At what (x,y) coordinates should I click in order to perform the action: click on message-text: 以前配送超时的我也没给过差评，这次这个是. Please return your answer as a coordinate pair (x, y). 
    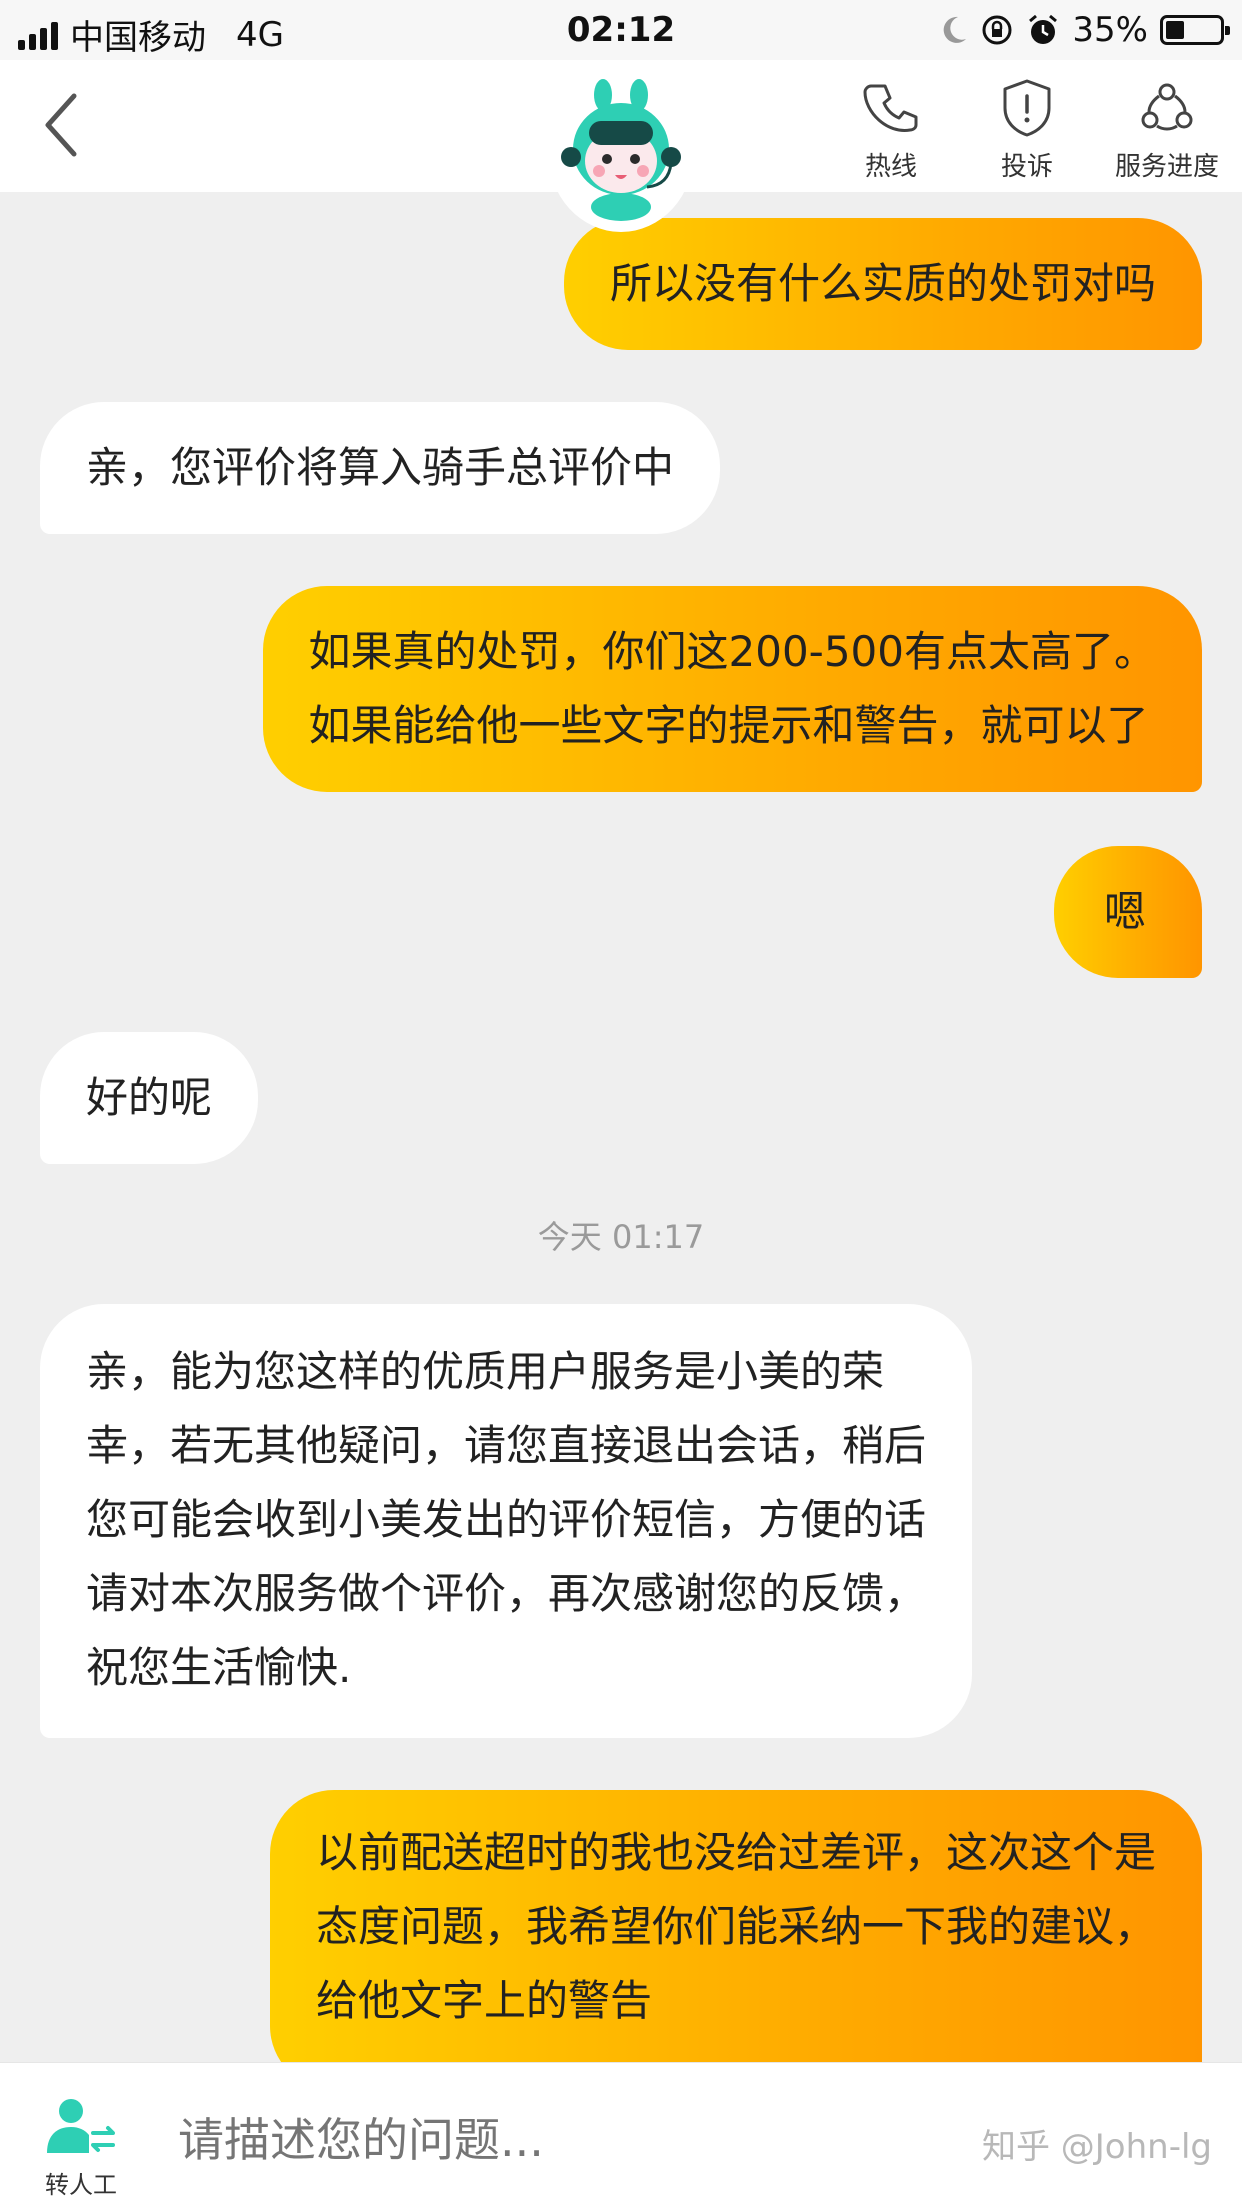
    Looking at the image, I should click on (735, 1852).